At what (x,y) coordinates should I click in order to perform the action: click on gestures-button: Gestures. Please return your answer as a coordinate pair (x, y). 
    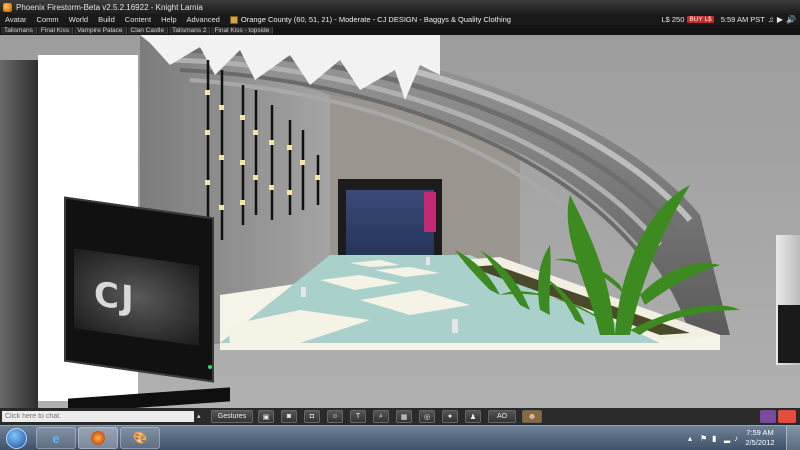
    Looking at the image, I should click on (232, 416).